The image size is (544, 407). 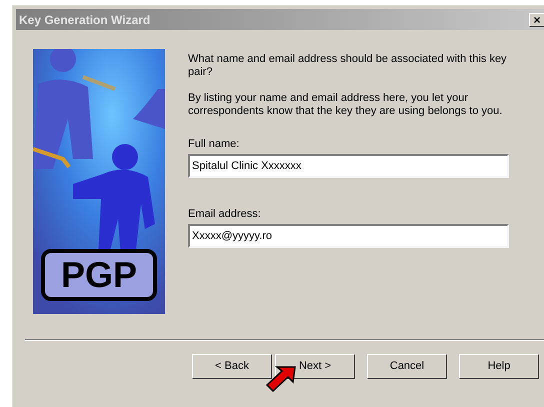 I want to click on input-field: Xxxxx@yyyyy.ro, so click(x=348, y=236).